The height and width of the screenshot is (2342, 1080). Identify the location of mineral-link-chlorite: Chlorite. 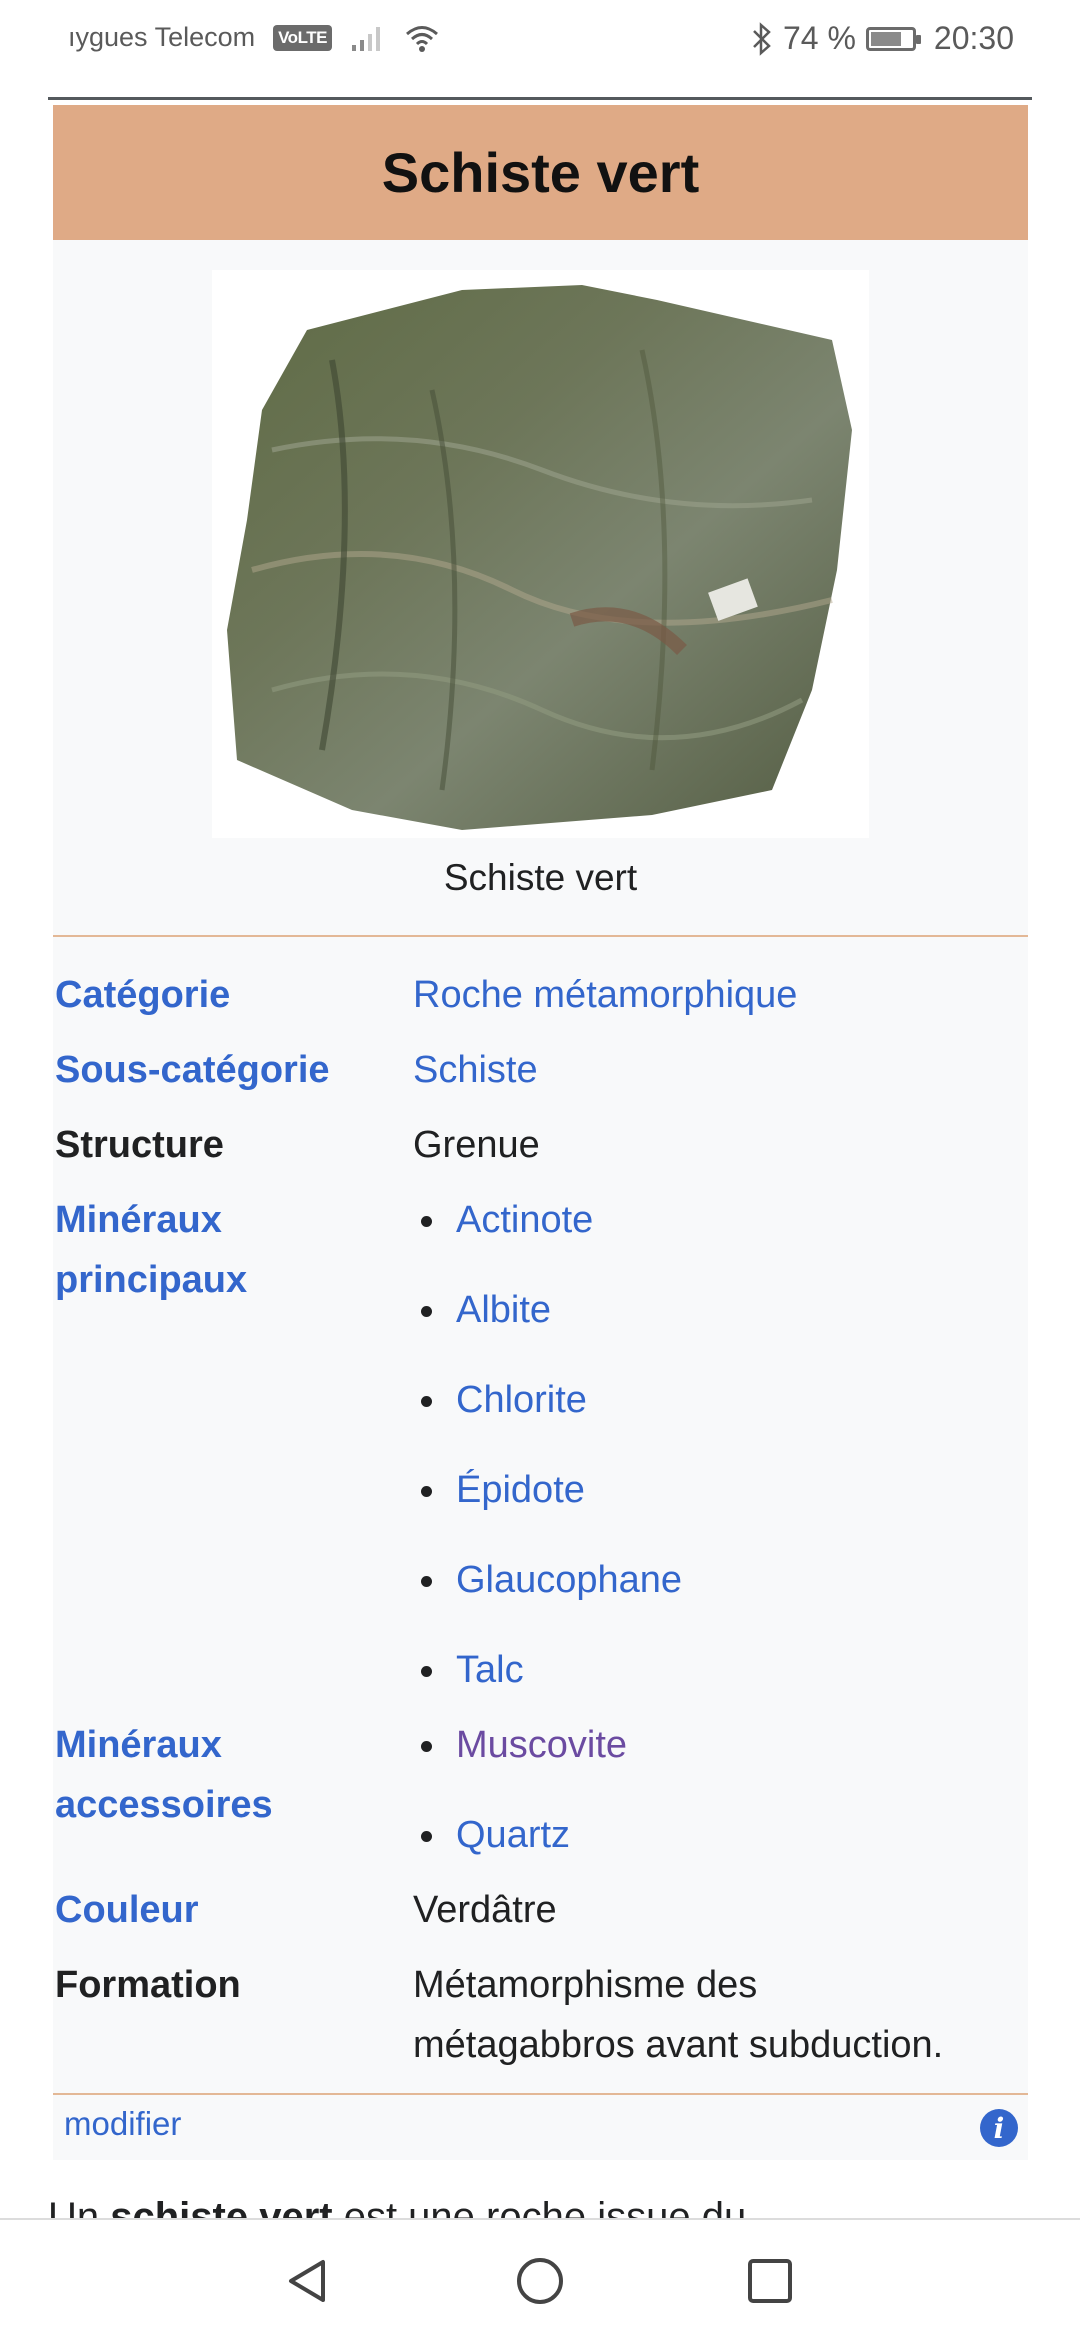
(521, 1400).